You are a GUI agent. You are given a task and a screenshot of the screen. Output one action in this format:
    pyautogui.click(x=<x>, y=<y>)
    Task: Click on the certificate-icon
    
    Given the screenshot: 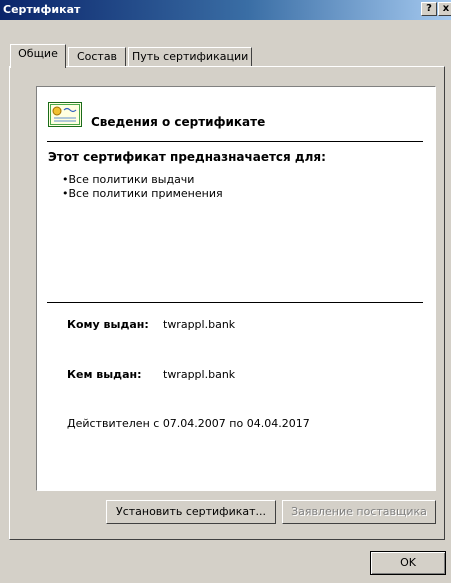 What is the action you would take?
    pyautogui.click(x=65, y=114)
    